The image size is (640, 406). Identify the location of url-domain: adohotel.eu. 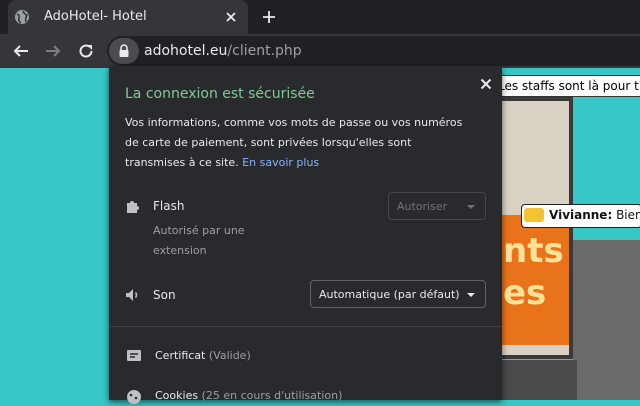
(186, 51).